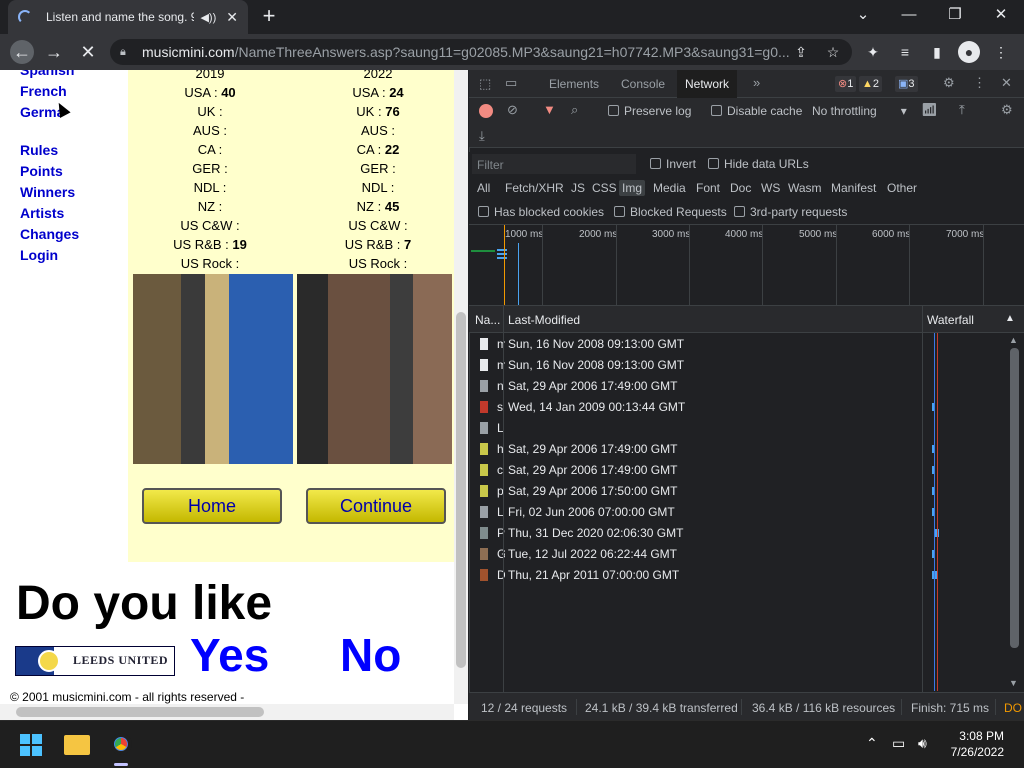 This screenshot has height=768, width=1024. I want to click on has-blocked-cookies-box, so click(483, 211).